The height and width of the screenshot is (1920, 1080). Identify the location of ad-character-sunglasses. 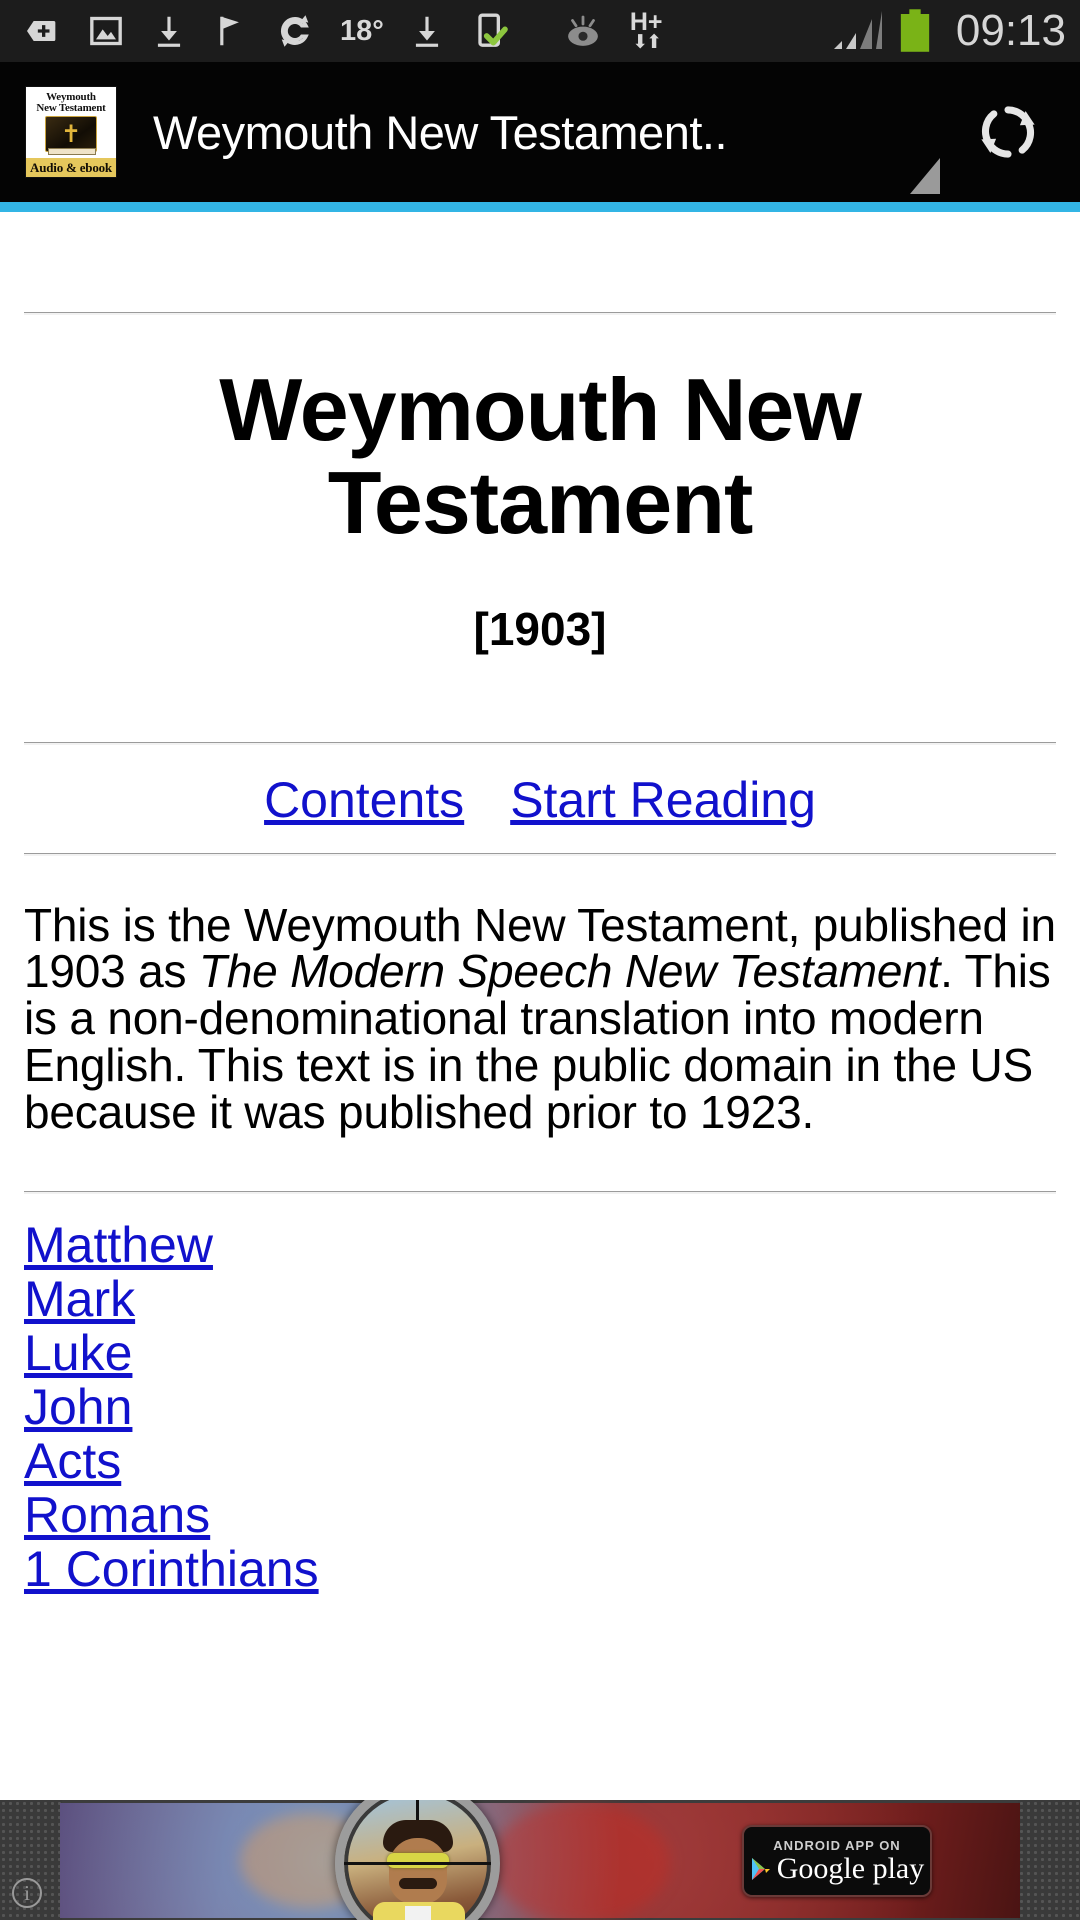
(417, 1860).